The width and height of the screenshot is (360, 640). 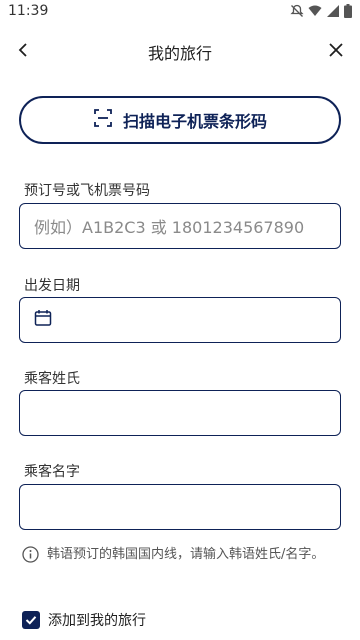 I want to click on status-bar: 11:39, so click(x=180, y=12).